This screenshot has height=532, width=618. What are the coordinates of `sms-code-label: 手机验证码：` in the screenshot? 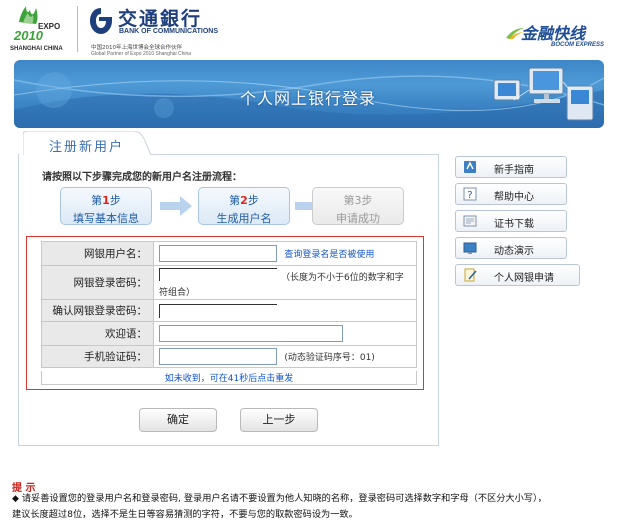 It's located at (97, 356).